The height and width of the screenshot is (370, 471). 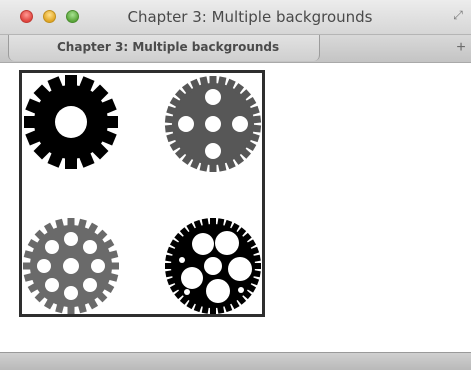 What do you see at coordinates (71, 122) in the screenshot?
I see `gear-icon-black` at bounding box center [71, 122].